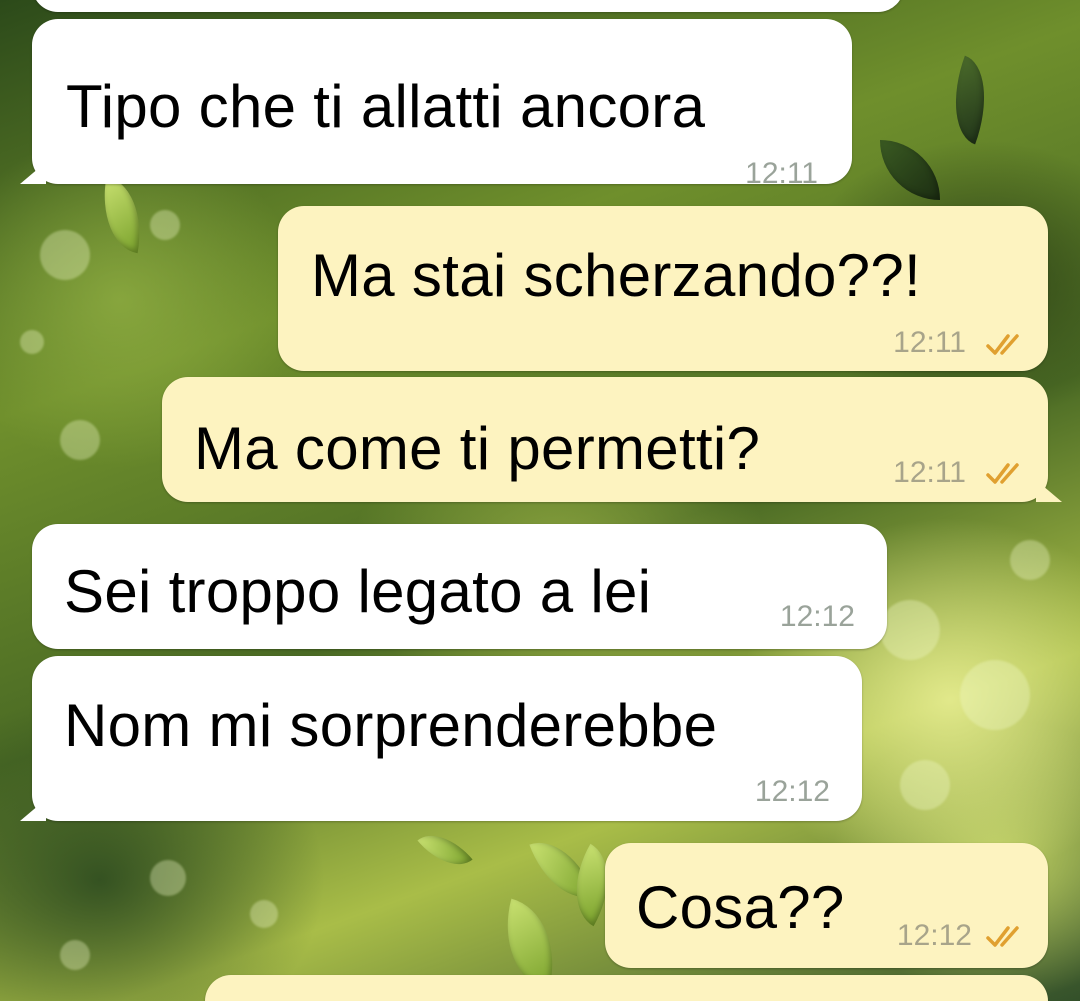 This screenshot has width=1080, height=1001. I want to click on message-text: Ma come ti permetti?, so click(477, 448).